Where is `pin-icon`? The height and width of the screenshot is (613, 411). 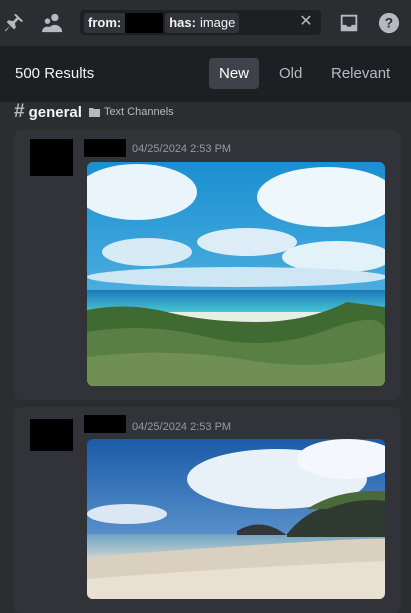
pin-icon is located at coordinates (14, 23).